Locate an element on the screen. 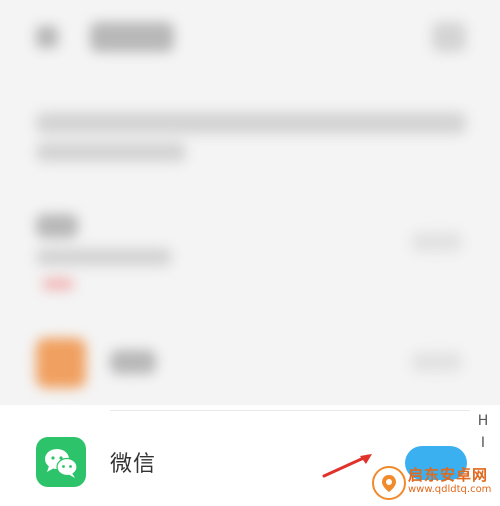  more-icon is located at coordinates (449, 37).